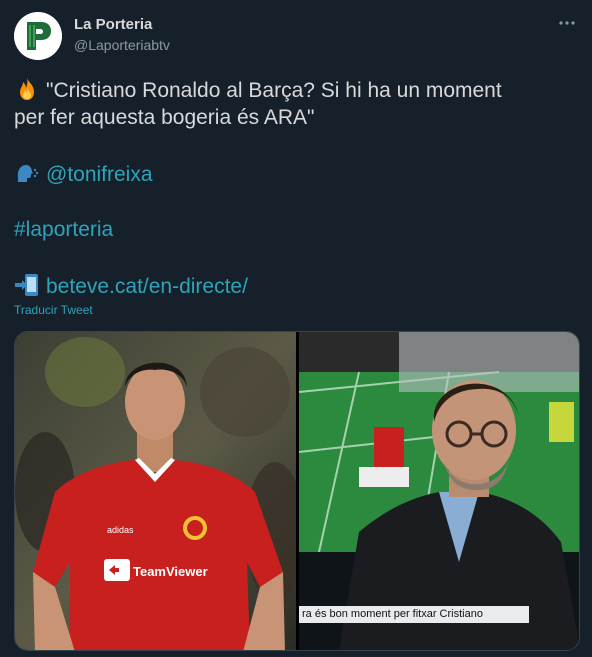 Image resolution: width=592 pixels, height=657 pixels. What do you see at coordinates (27, 173) in the screenshot?
I see `speaking-head-emoji-icon` at bounding box center [27, 173].